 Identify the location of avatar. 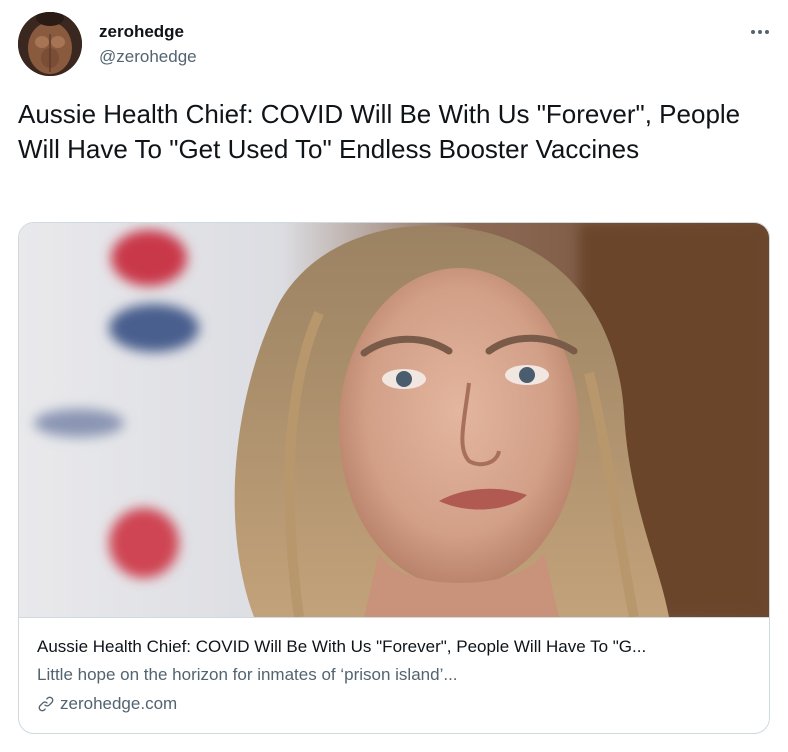
(50, 44).